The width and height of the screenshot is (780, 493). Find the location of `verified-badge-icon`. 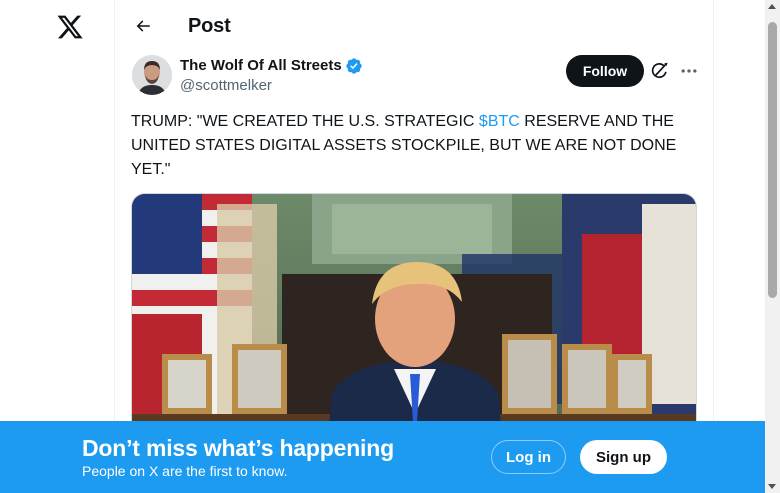

verified-badge-icon is located at coordinates (354, 66).